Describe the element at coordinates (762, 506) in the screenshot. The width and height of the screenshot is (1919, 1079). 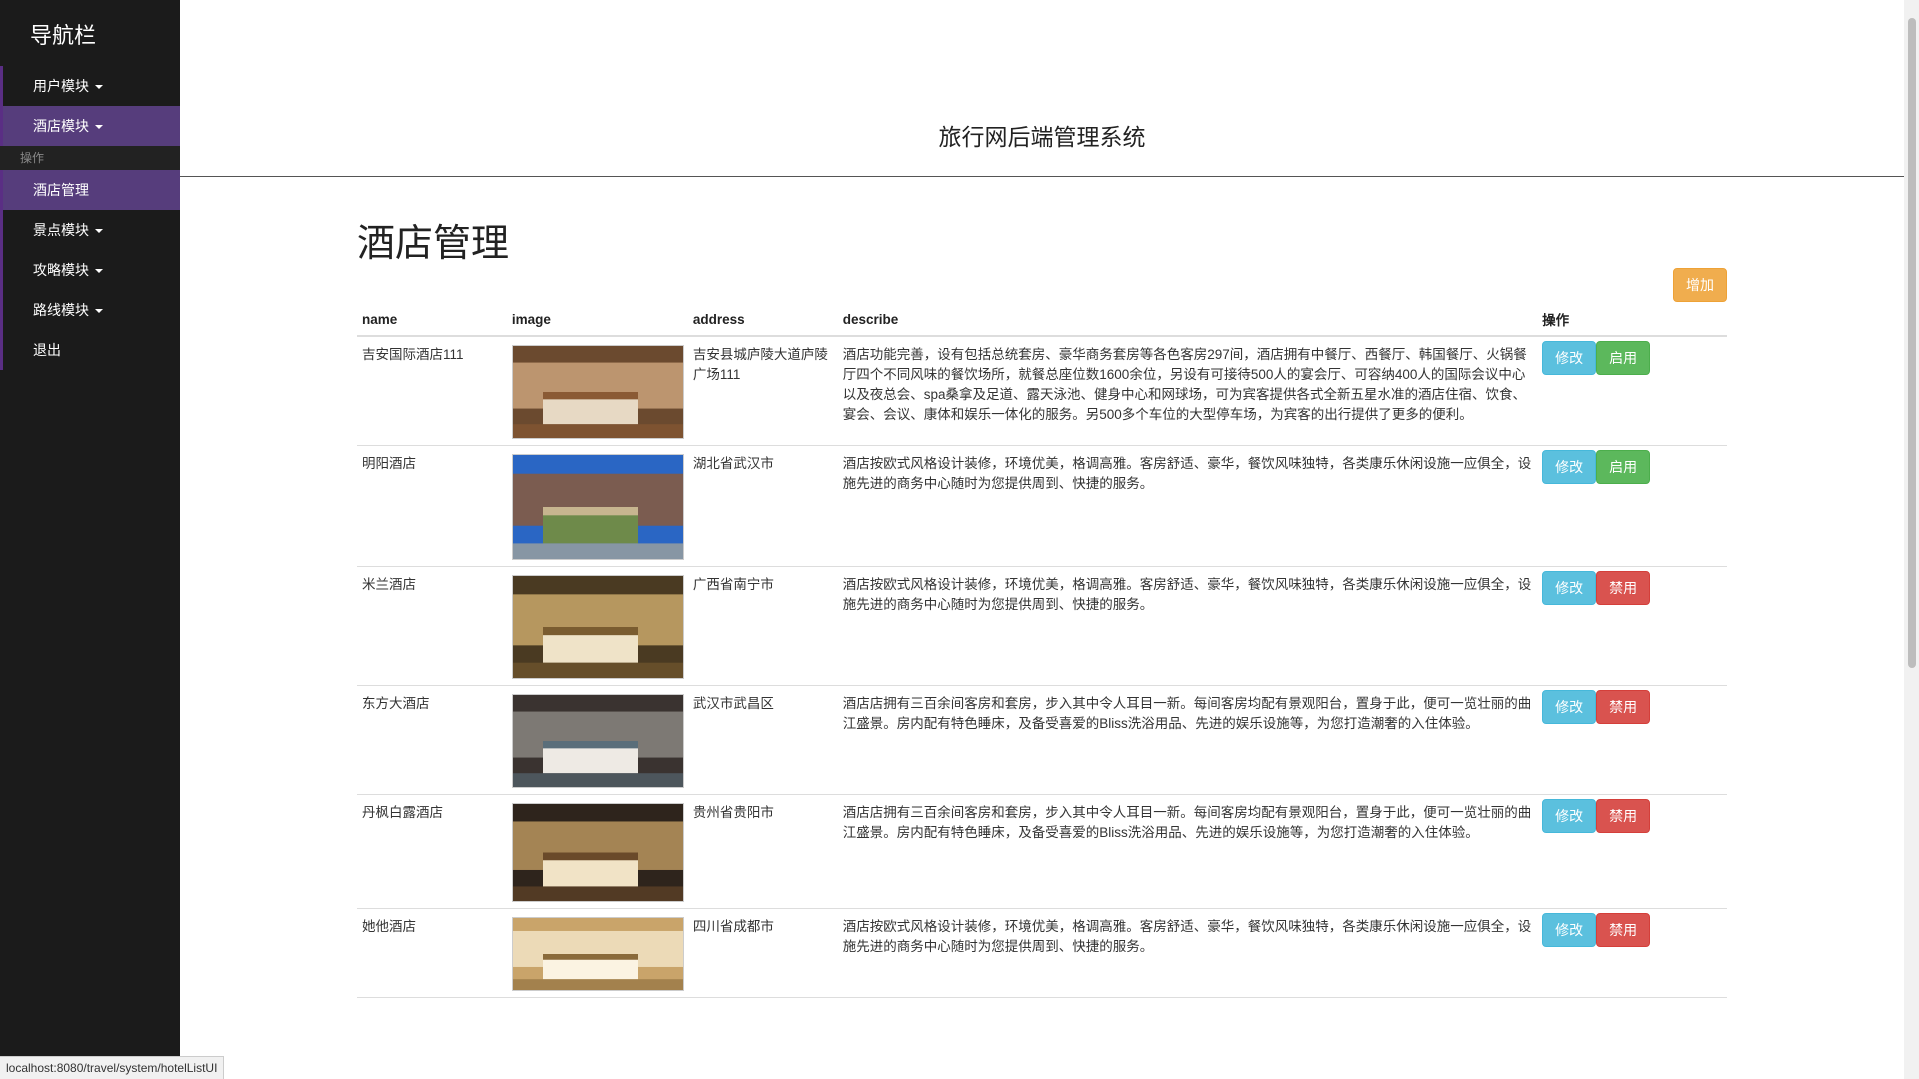
I see `cell-address: 湖北省武汉市` at that location.